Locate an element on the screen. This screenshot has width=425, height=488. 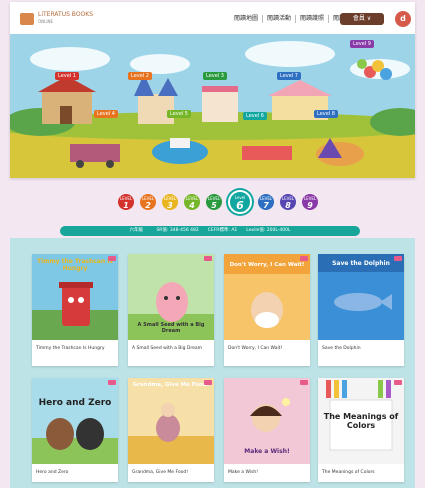
cover-title: Timmy the Trashcan Is Hungry is located at coordinates (74, 265).